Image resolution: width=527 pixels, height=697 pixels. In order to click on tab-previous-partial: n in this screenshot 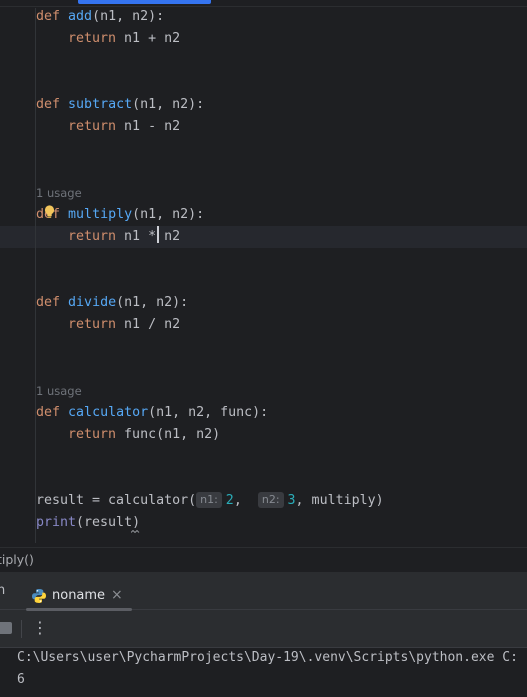, I will do `click(2, 590)`.